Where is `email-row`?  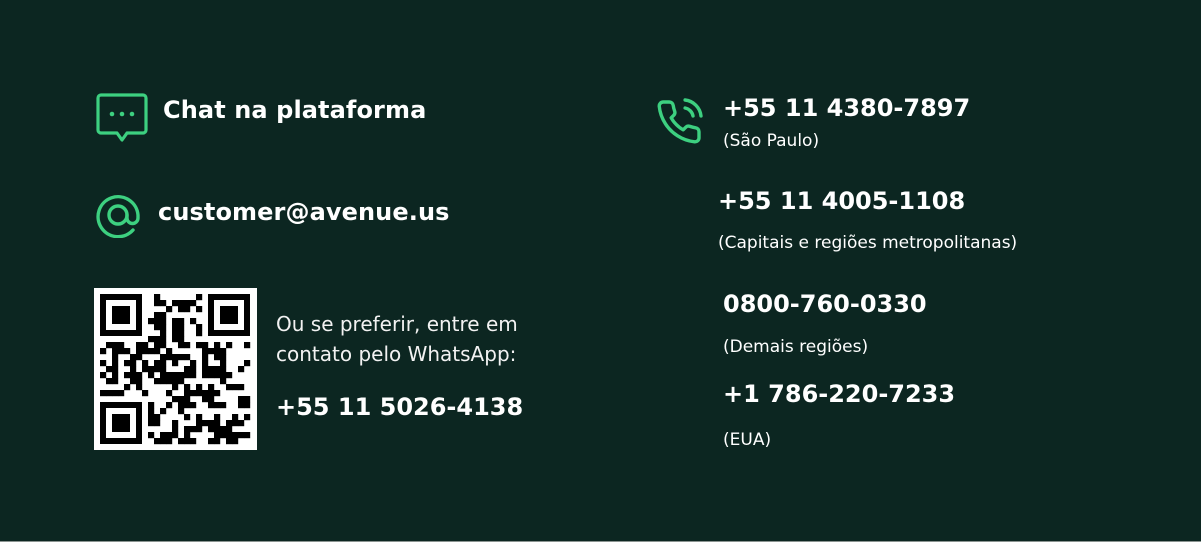
email-row is located at coordinates (118, 215).